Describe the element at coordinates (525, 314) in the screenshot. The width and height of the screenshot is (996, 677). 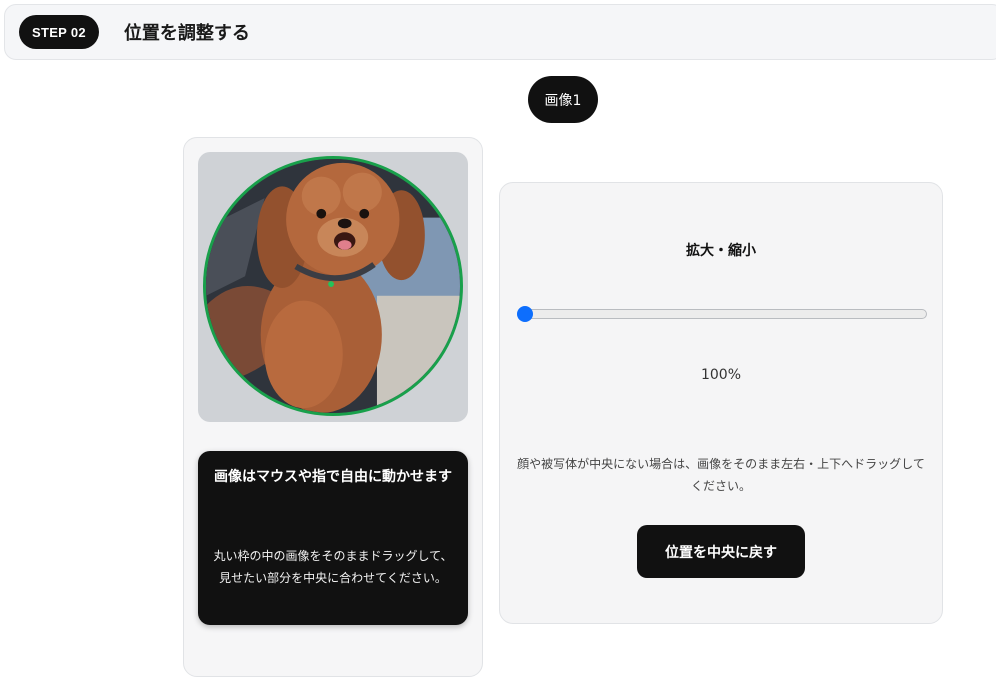
I see `zoom-slider-thumb` at that location.